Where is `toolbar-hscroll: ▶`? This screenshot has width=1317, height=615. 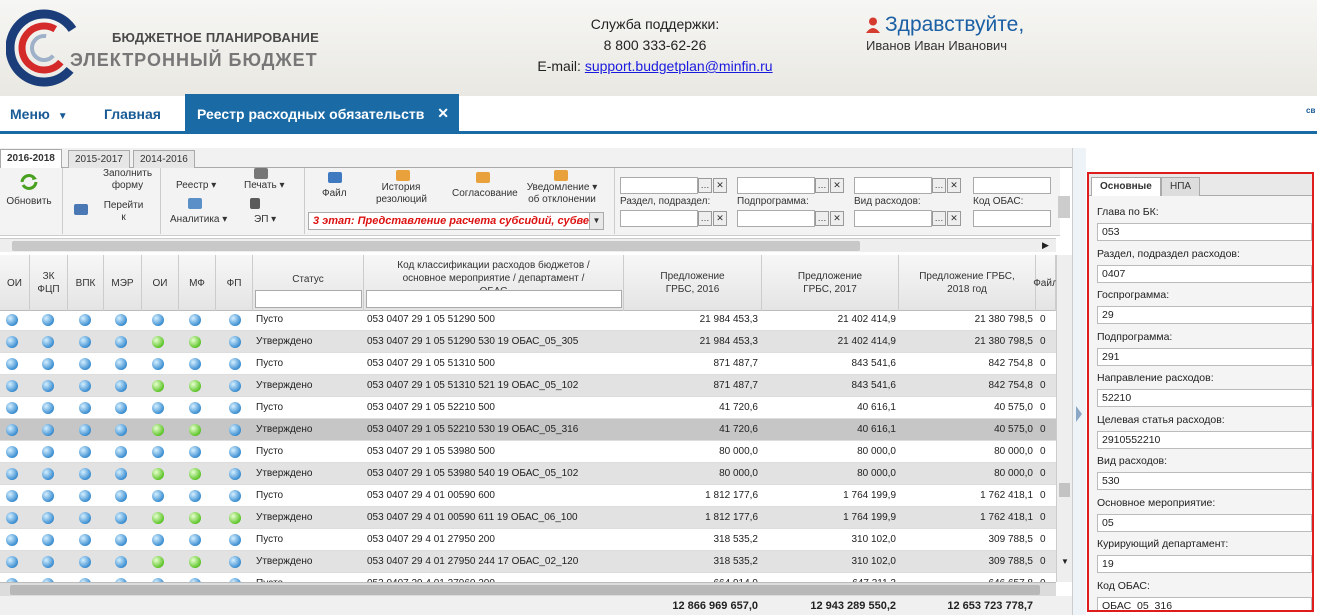 toolbar-hscroll: ▶ is located at coordinates (528, 245).